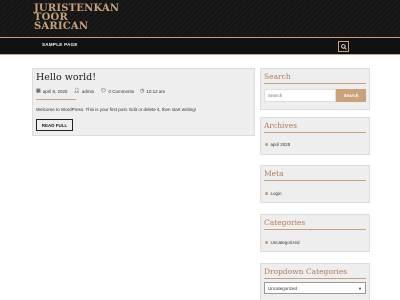 Image resolution: width=400 pixels, height=300 pixels. Describe the element at coordinates (277, 76) in the screenshot. I see `search-widget-title: Search` at that location.